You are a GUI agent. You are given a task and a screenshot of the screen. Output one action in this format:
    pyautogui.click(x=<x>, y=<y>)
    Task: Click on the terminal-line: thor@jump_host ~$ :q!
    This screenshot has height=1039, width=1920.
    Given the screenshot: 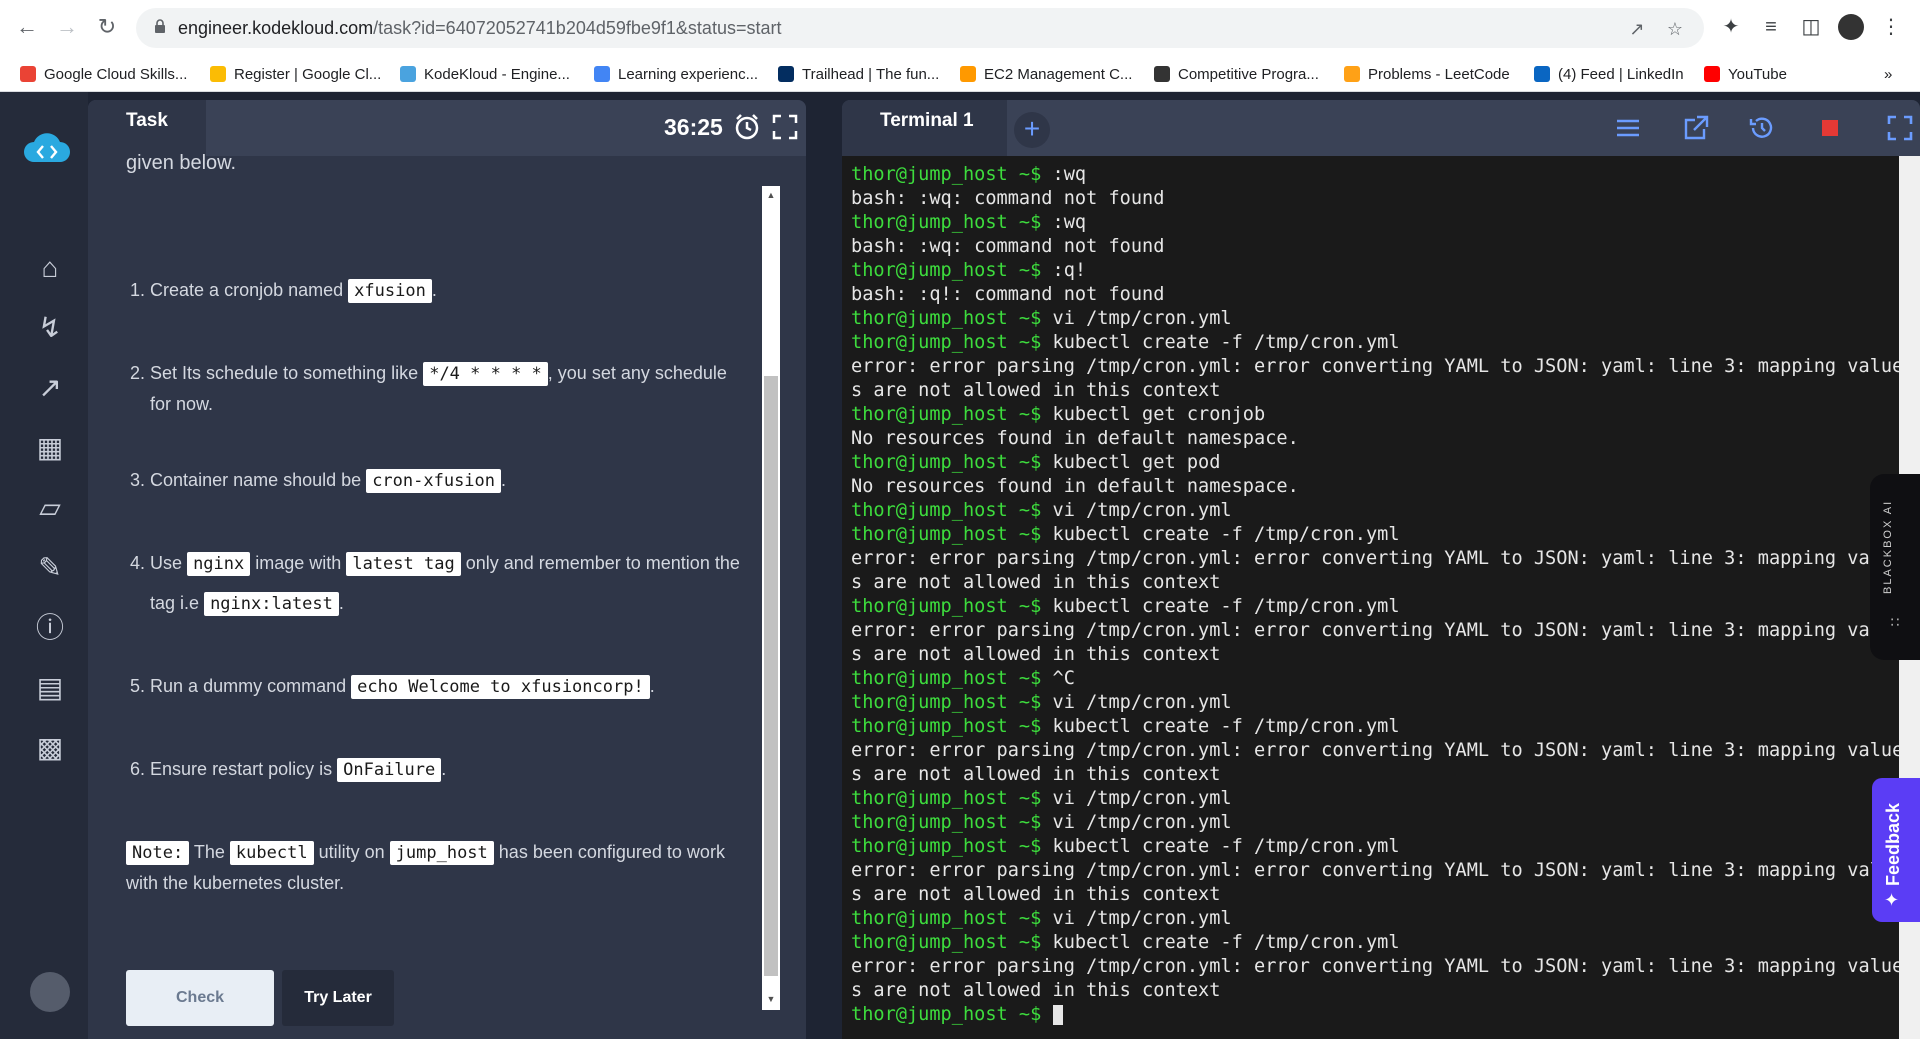 What is the action you would take?
    pyautogui.click(x=968, y=271)
    